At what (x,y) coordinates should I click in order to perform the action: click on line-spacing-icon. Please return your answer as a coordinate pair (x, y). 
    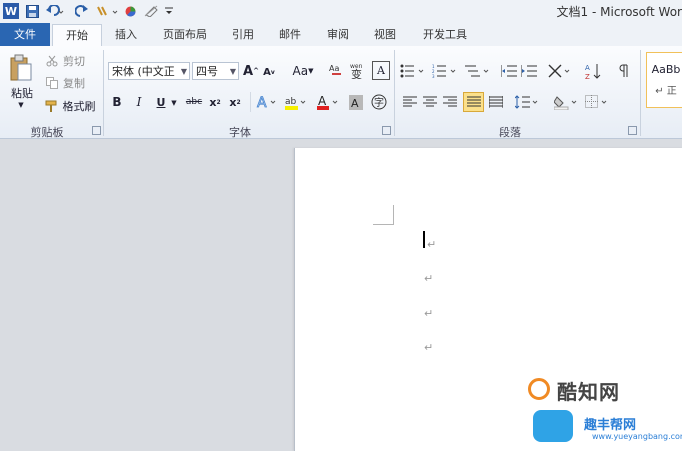
    Looking at the image, I should click on (528, 102).